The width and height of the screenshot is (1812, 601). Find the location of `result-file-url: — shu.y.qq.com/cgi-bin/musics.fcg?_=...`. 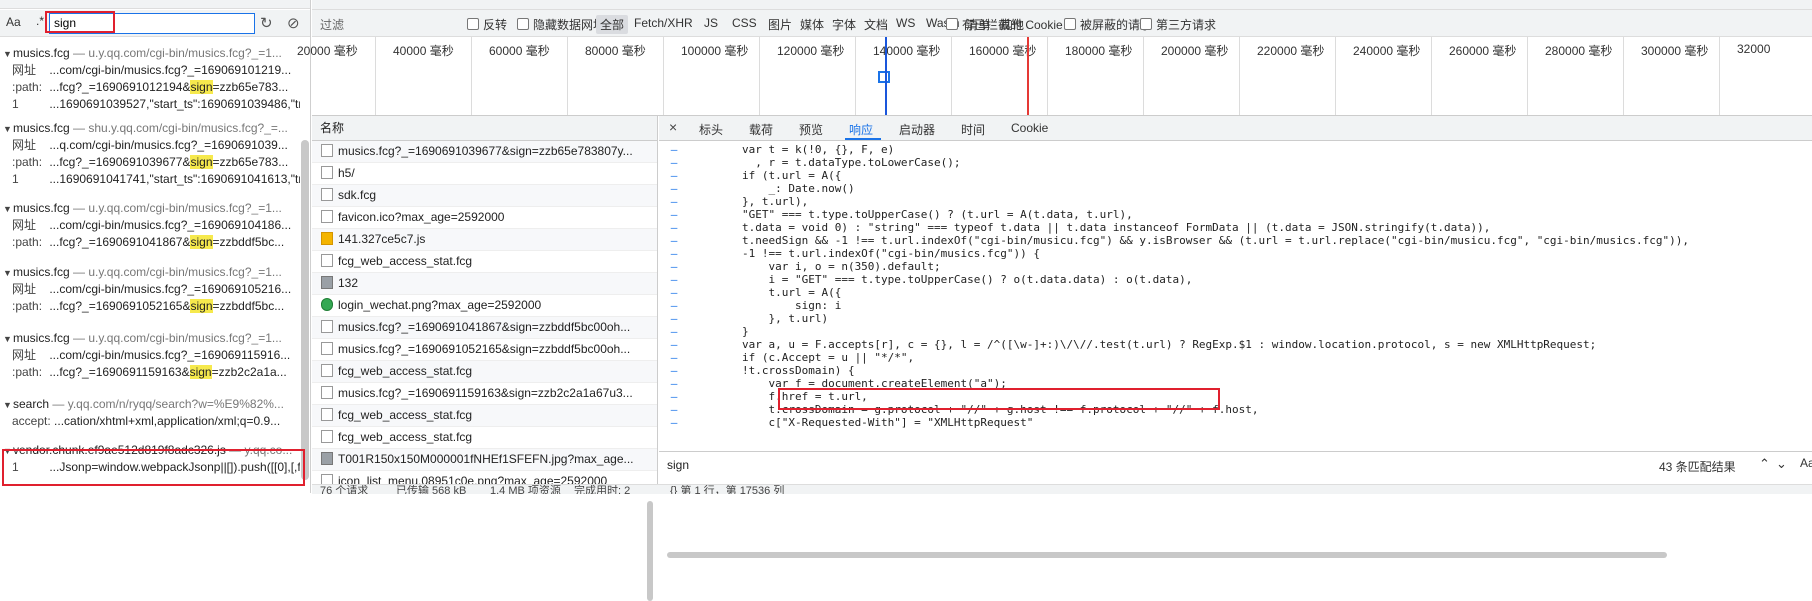

result-file-url: — shu.y.qq.com/cgi-bin/musics.fcg?_=... is located at coordinates (178, 128).